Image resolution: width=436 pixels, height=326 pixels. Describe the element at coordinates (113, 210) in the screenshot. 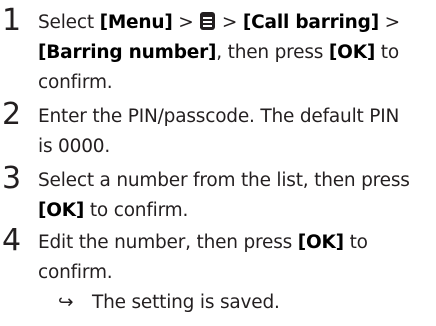

I see `step-line: [OK] to confirm.` at that location.